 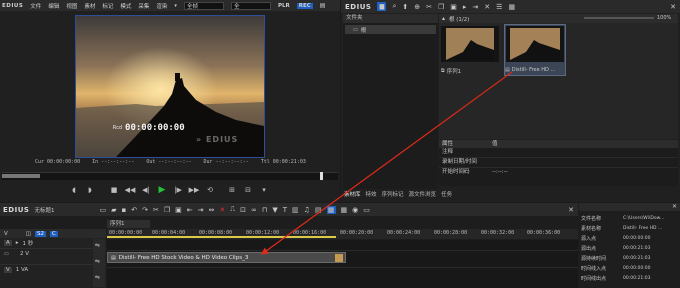 I want to click on overwrite-to-timeline-icon: ⊟, so click(x=248, y=190).